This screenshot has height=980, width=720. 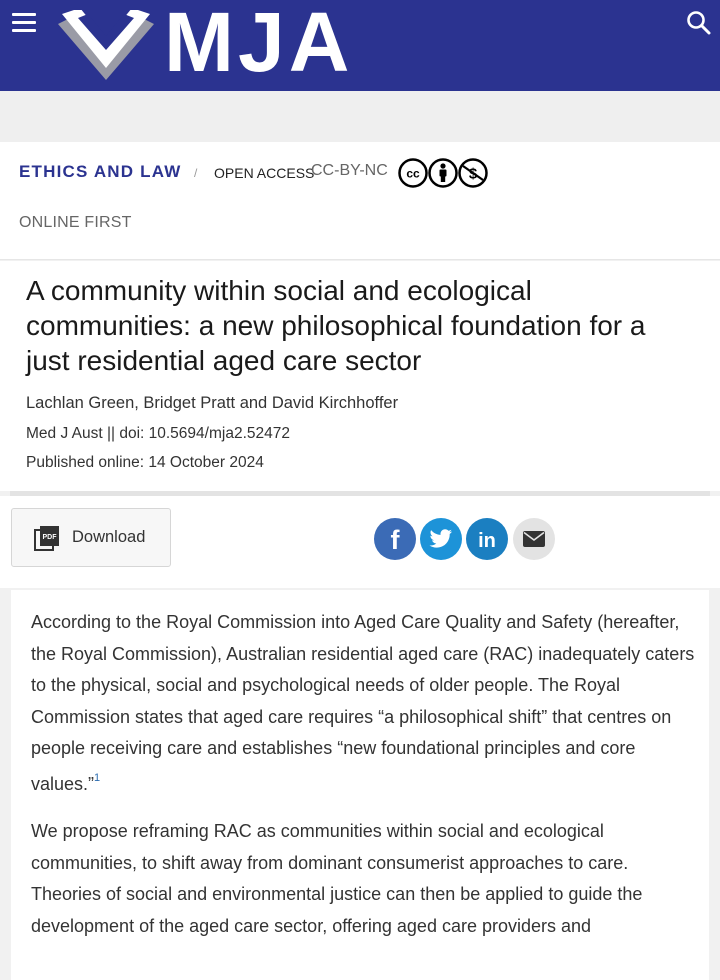 I want to click on online-first-label: ONLINE FIRST, so click(x=75, y=222).